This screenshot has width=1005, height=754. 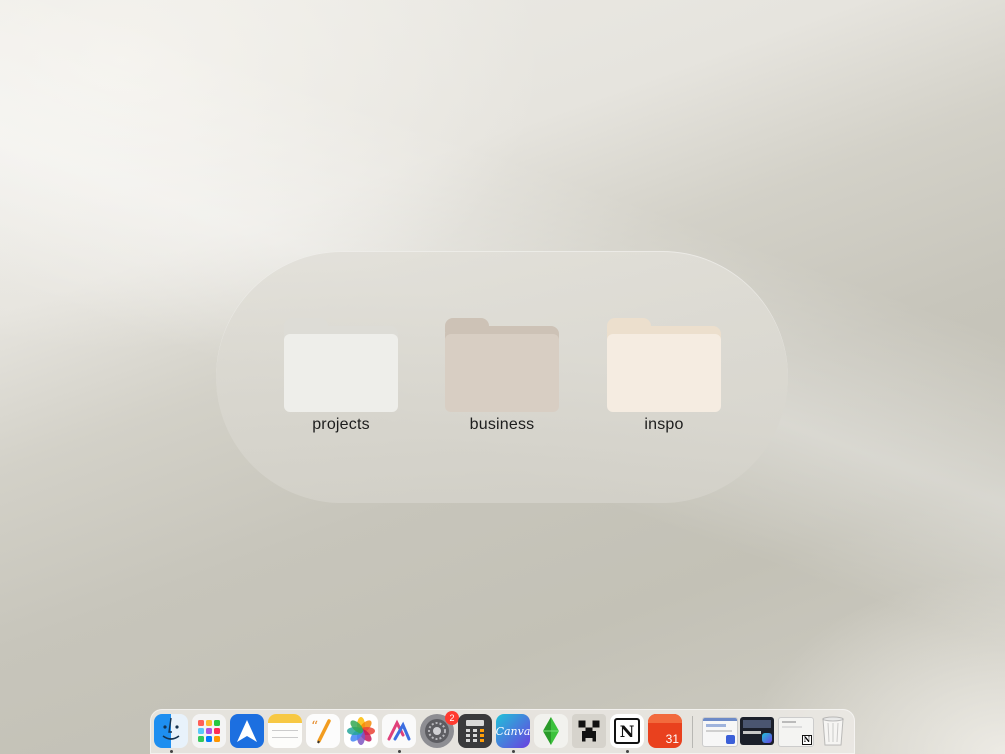 I want to click on spark-mail-icon, so click(x=247, y=731).